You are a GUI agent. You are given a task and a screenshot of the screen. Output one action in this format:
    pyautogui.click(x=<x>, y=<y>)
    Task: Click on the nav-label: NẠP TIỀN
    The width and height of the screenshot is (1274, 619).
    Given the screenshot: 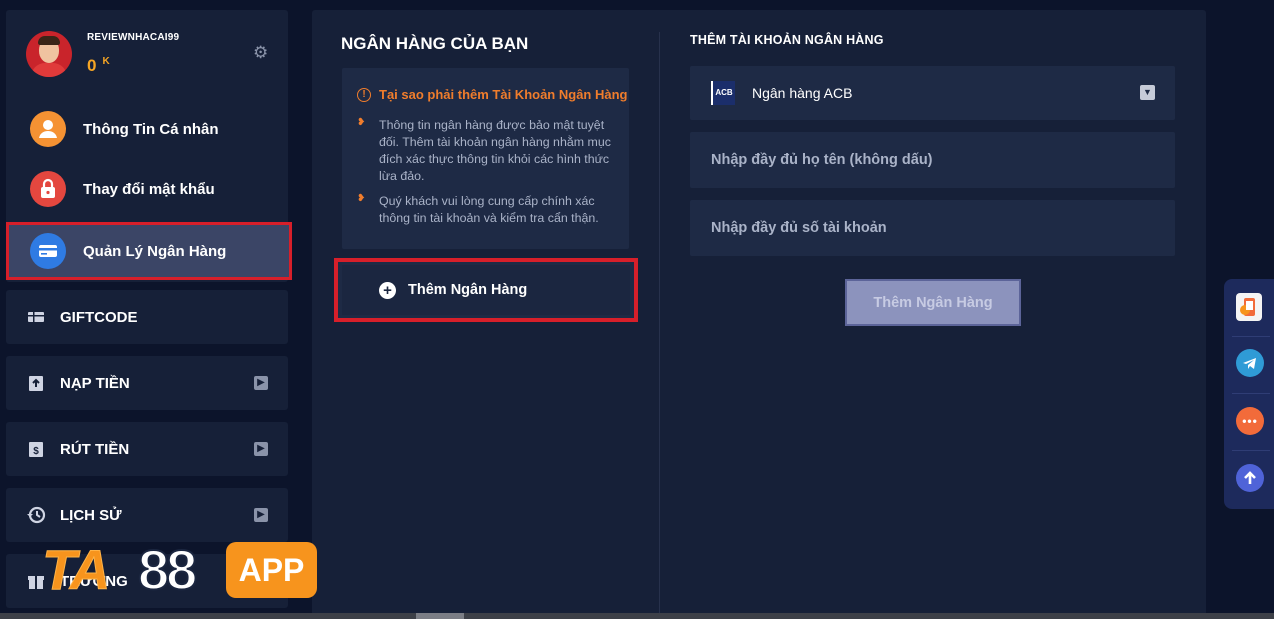 What is the action you would take?
    pyautogui.click(x=95, y=383)
    